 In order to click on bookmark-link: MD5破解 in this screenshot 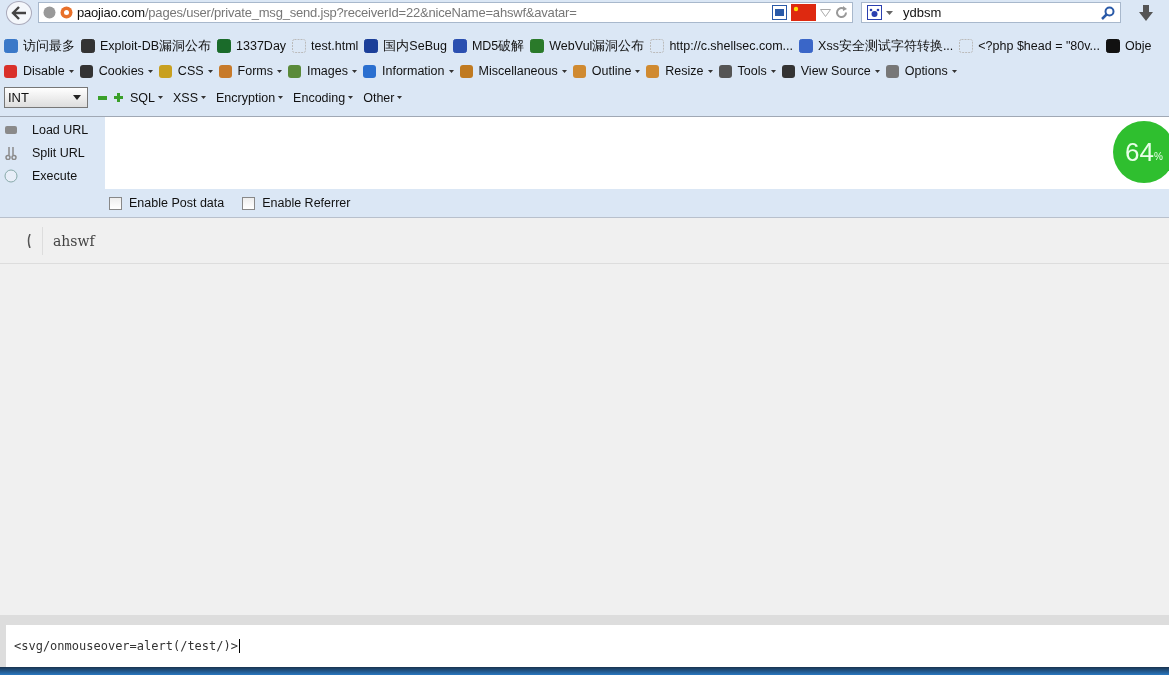, I will do `click(488, 46)`.